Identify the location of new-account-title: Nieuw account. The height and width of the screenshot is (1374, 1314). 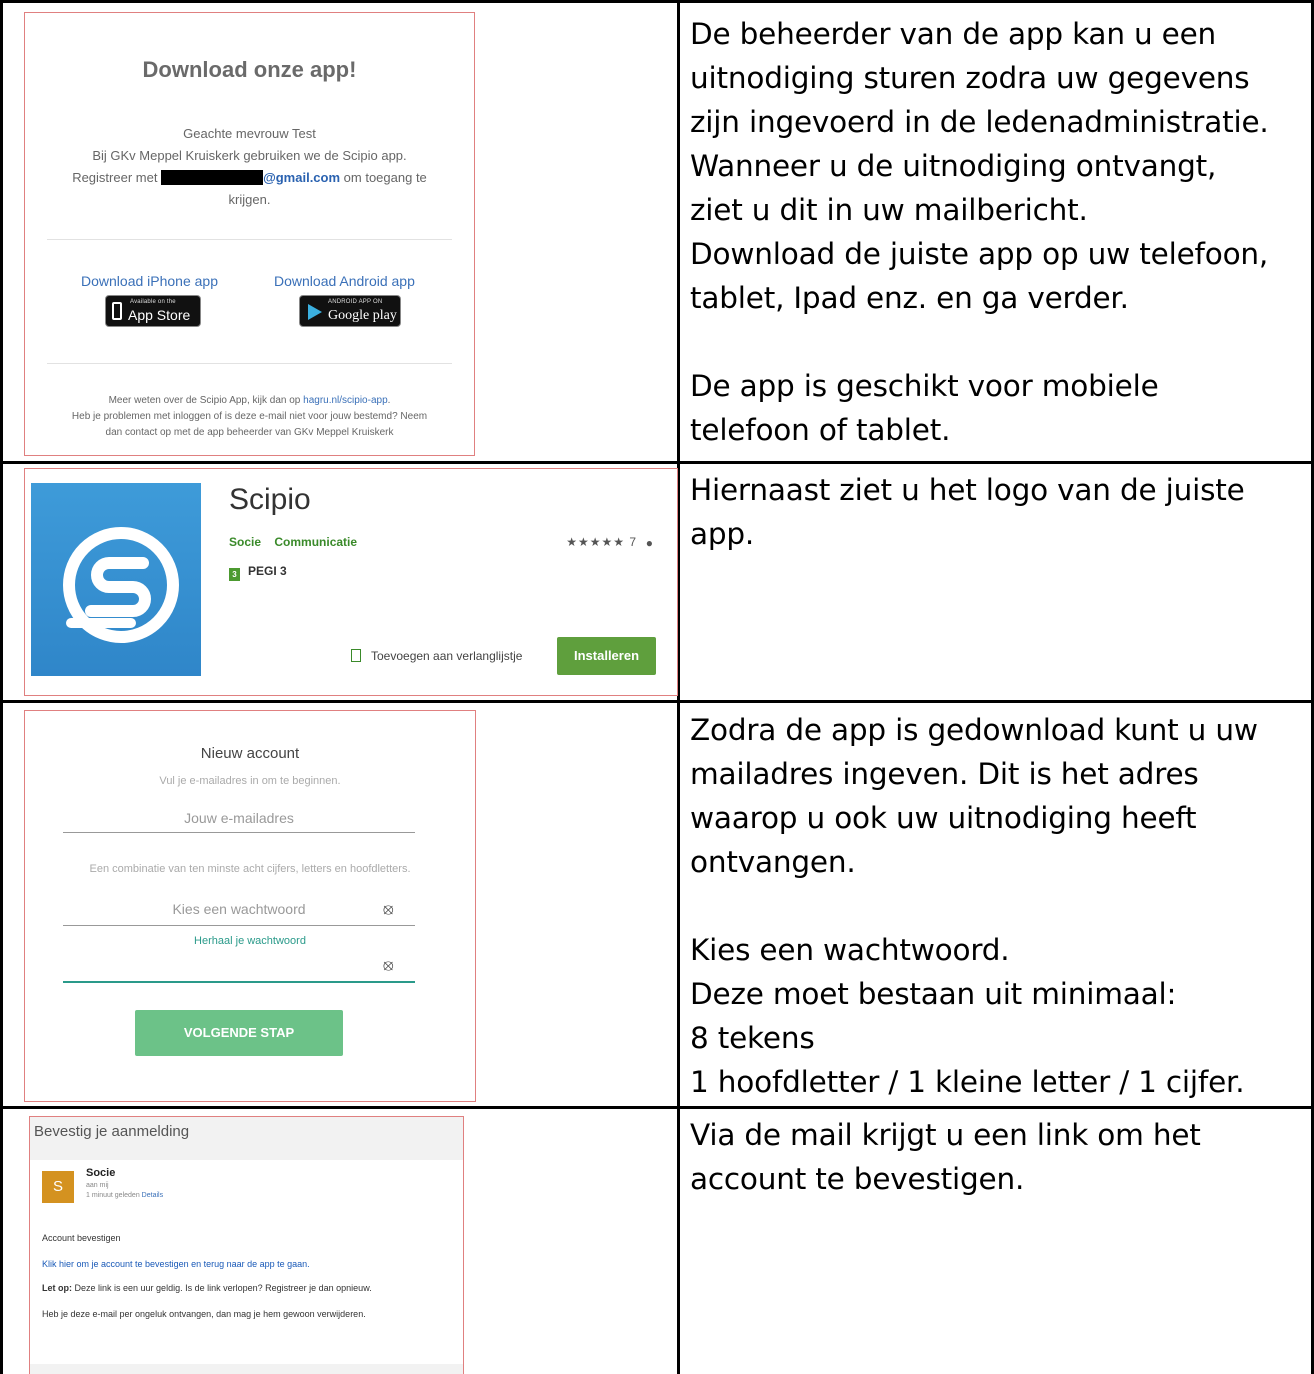
(250, 753).